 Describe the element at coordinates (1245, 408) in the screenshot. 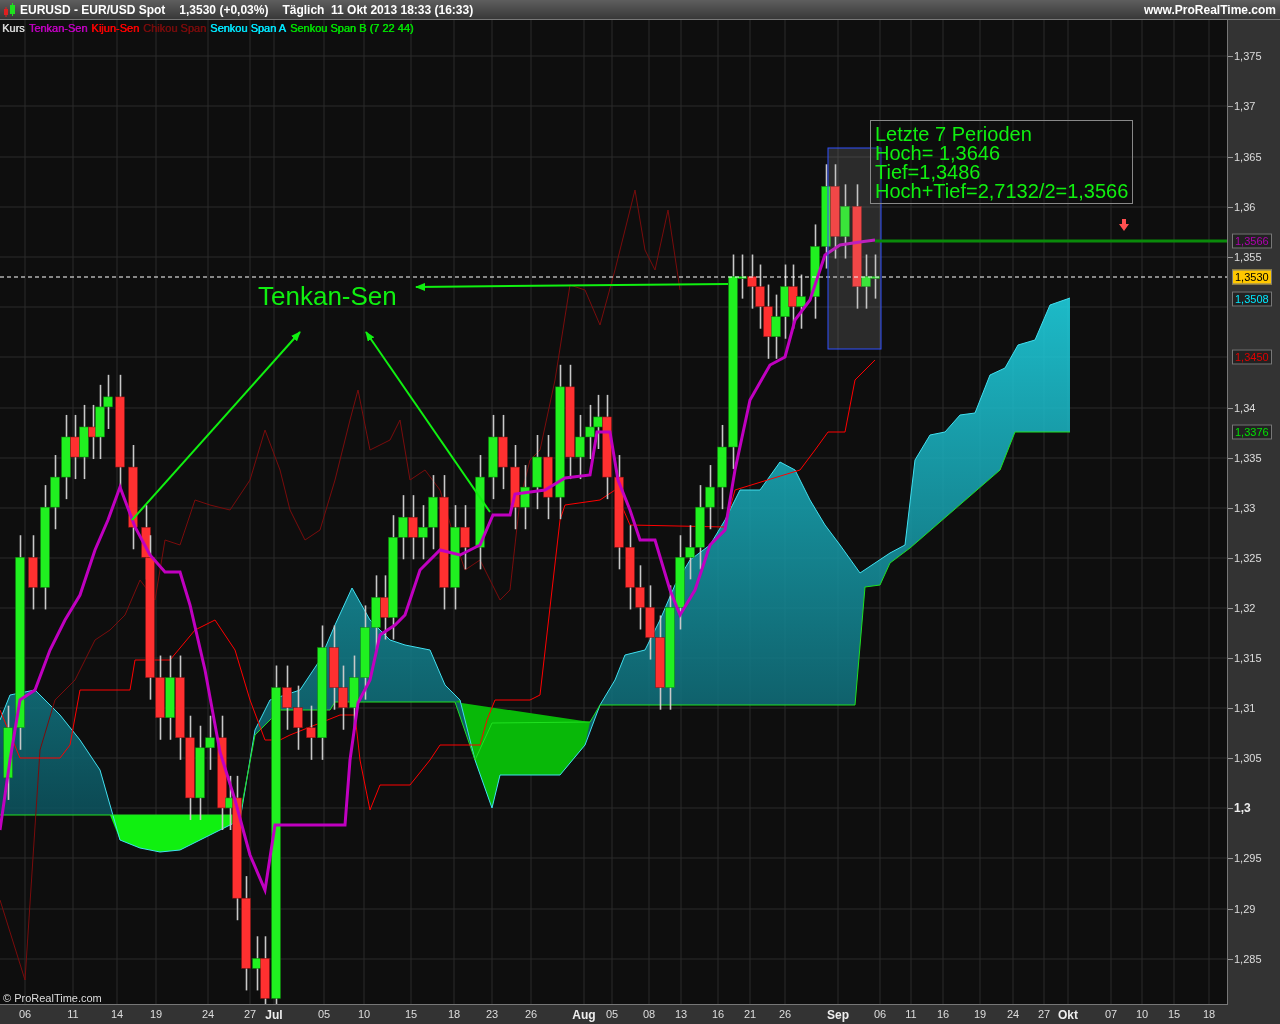

I see `y-axis-label: 1,34` at that location.